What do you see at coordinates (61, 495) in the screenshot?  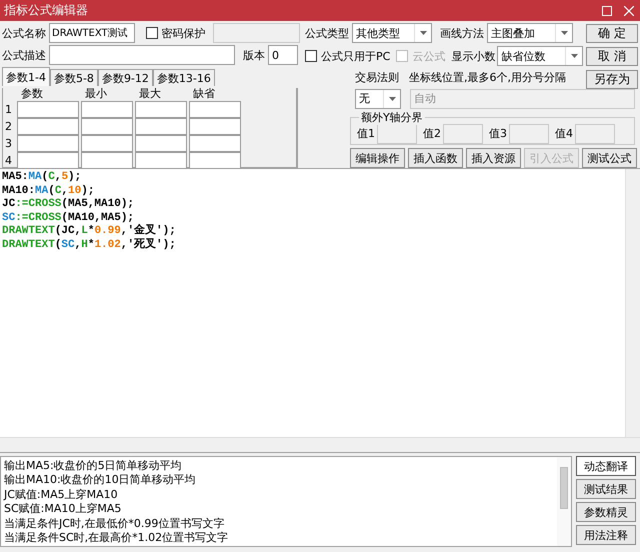 I see `output-line: JC赋值:MA5上穿MA10` at bounding box center [61, 495].